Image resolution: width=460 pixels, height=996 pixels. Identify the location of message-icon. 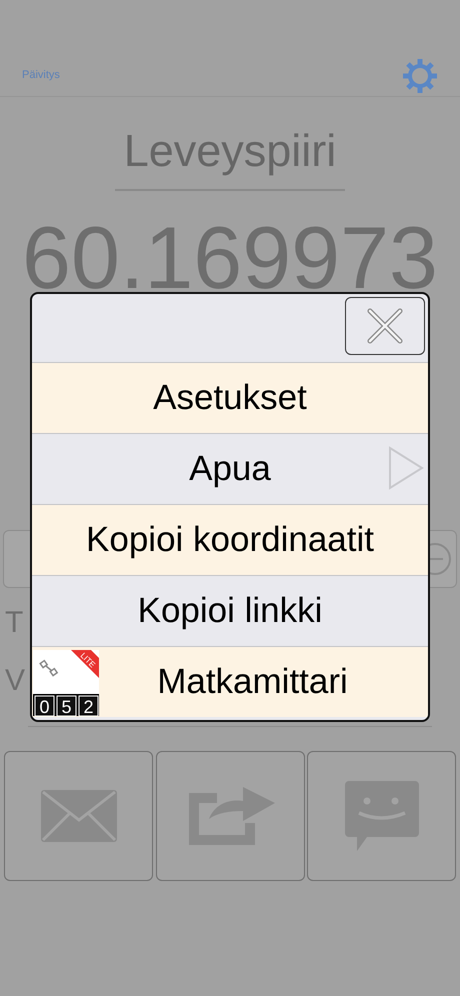
(381, 816).